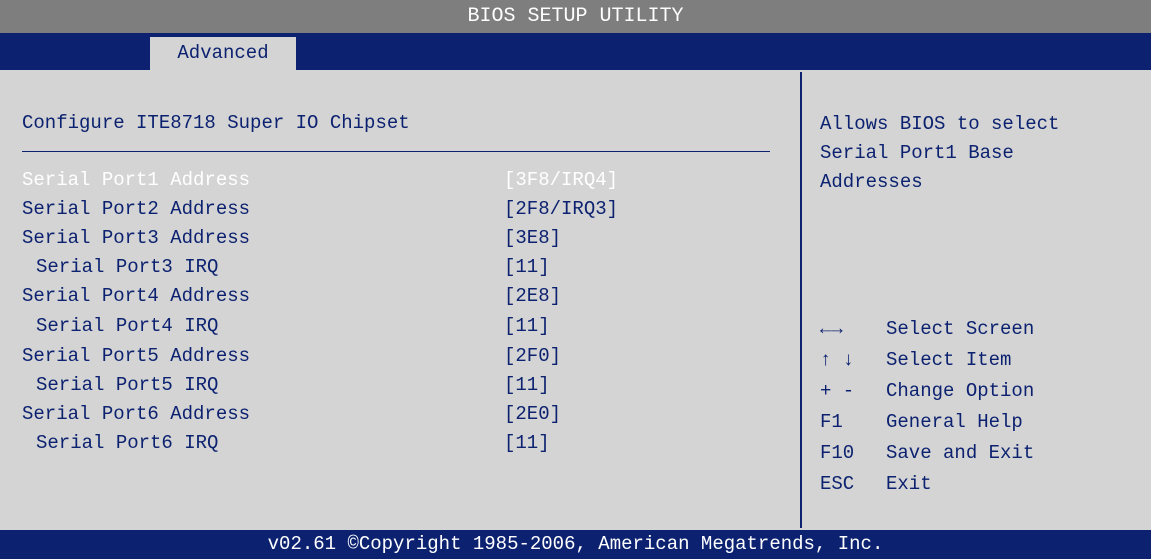 The height and width of the screenshot is (559, 1151). I want to click on key-f1: F1, so click(831, 422).